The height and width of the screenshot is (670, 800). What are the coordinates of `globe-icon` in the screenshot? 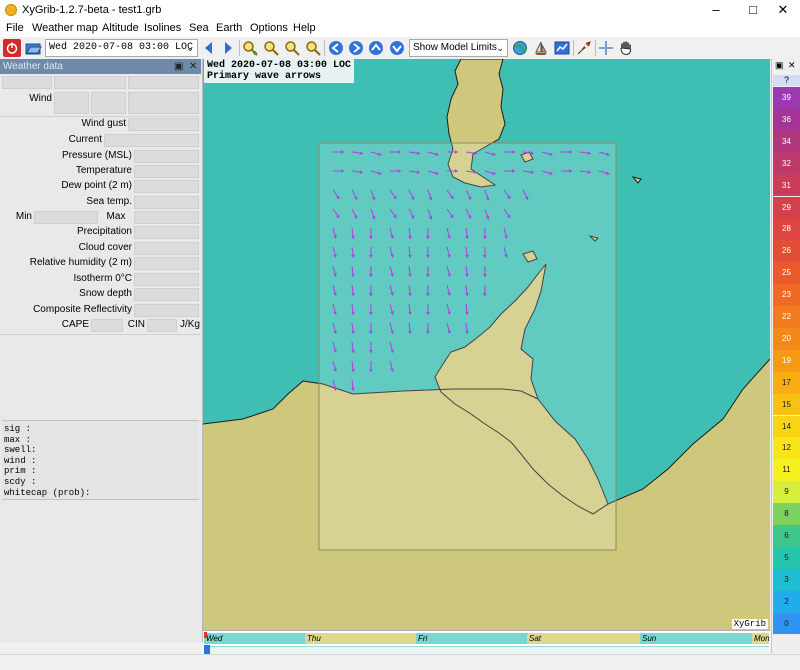 It's located at (520, 48).